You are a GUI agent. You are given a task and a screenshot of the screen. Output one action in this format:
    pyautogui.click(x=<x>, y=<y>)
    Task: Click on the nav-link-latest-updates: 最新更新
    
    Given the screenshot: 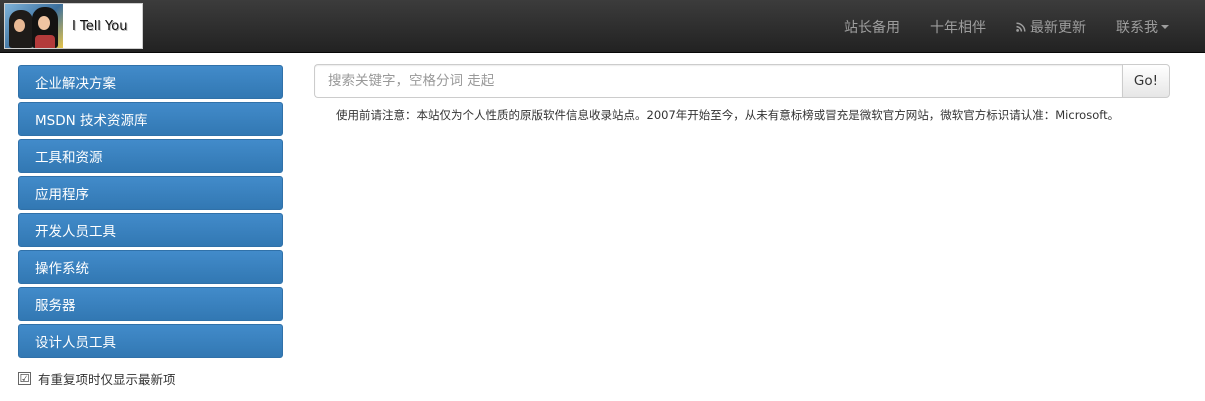 What is the action you would take?
    pyautogui.click(x=1051, y=27)
    